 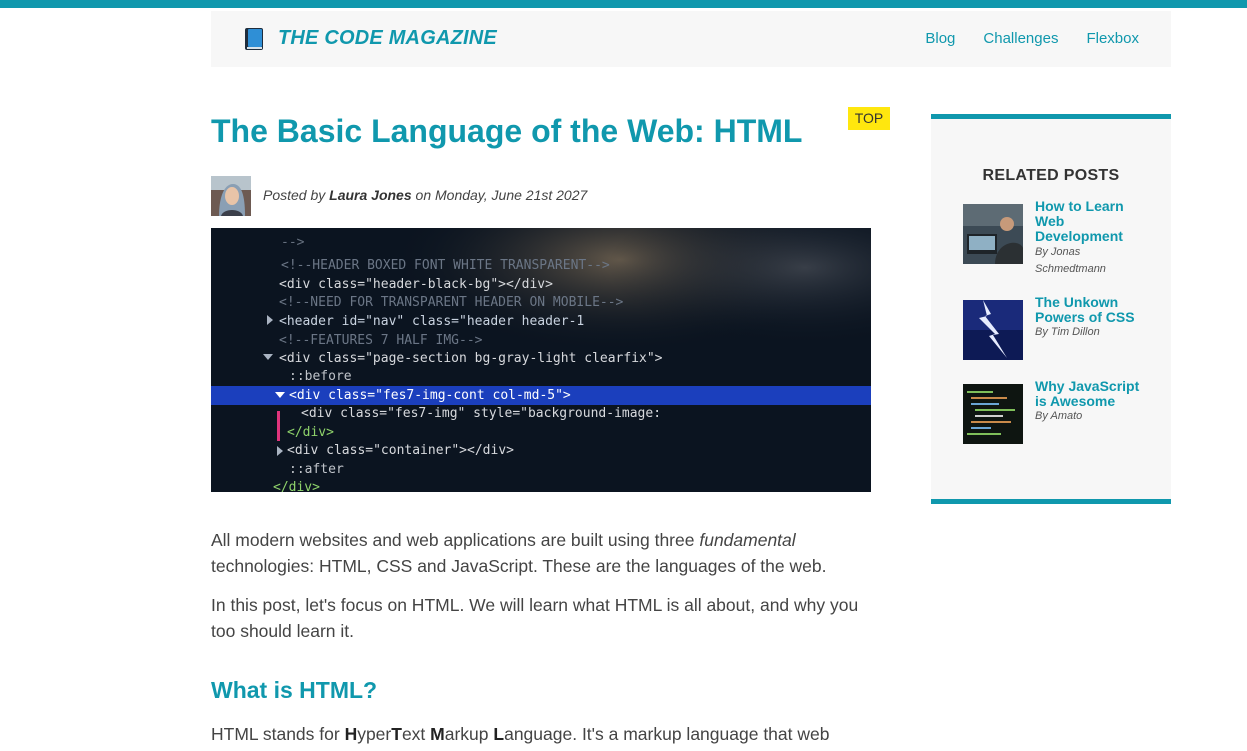 What do you see at coordinates (431, 321) in the screenshot?
I see `code-line: <header id="nav" class="header header-1` at bounding box center [431, 321].